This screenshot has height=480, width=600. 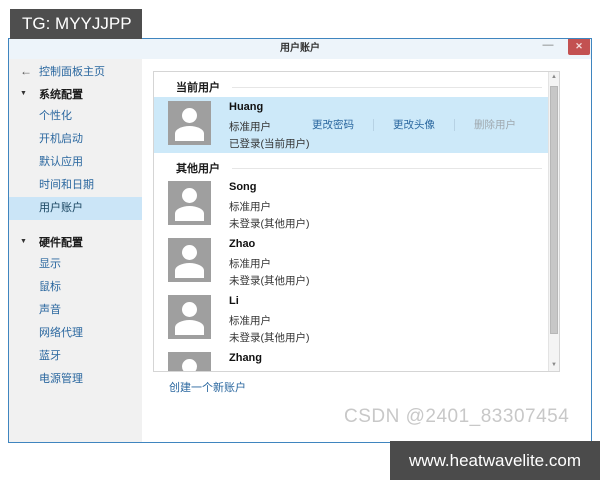 I want to click on scroll-up-icon: ▲, so click(x=554, y=77).